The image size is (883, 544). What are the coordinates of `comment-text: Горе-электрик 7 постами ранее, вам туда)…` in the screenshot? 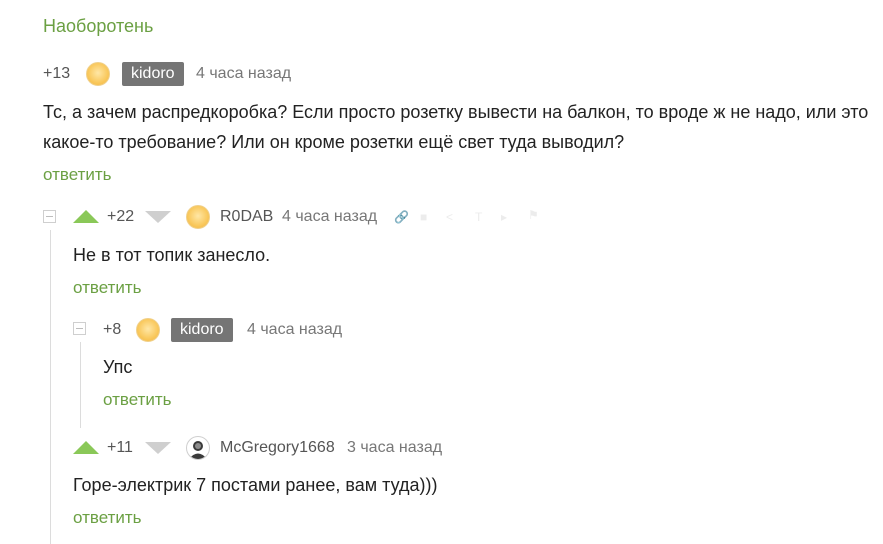 It's located at (255, 485).